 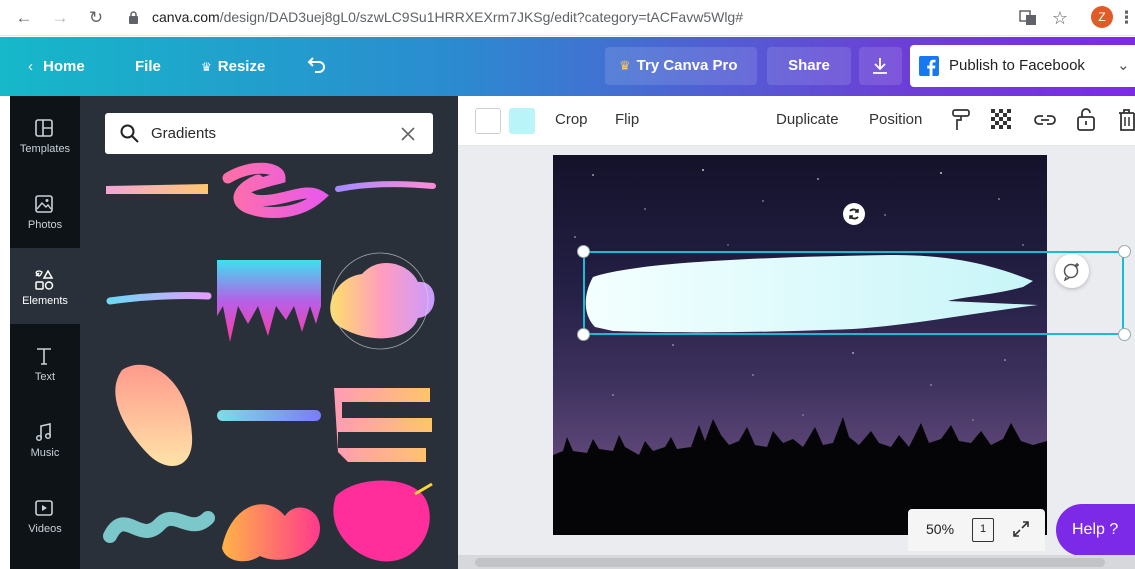 I want to click on url-host: canva.com, so click(x=186, y=17).